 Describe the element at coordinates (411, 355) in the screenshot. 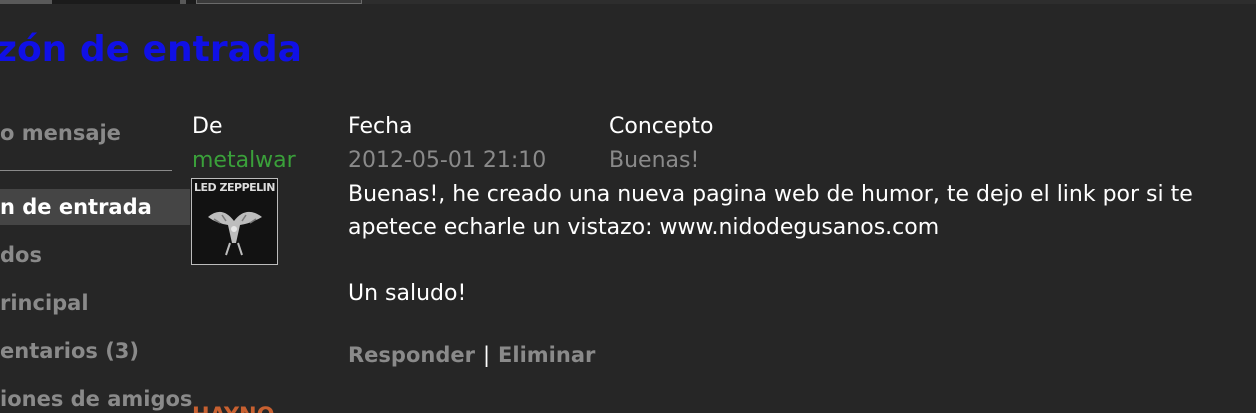

I see `reply-button: Responder` at that location.